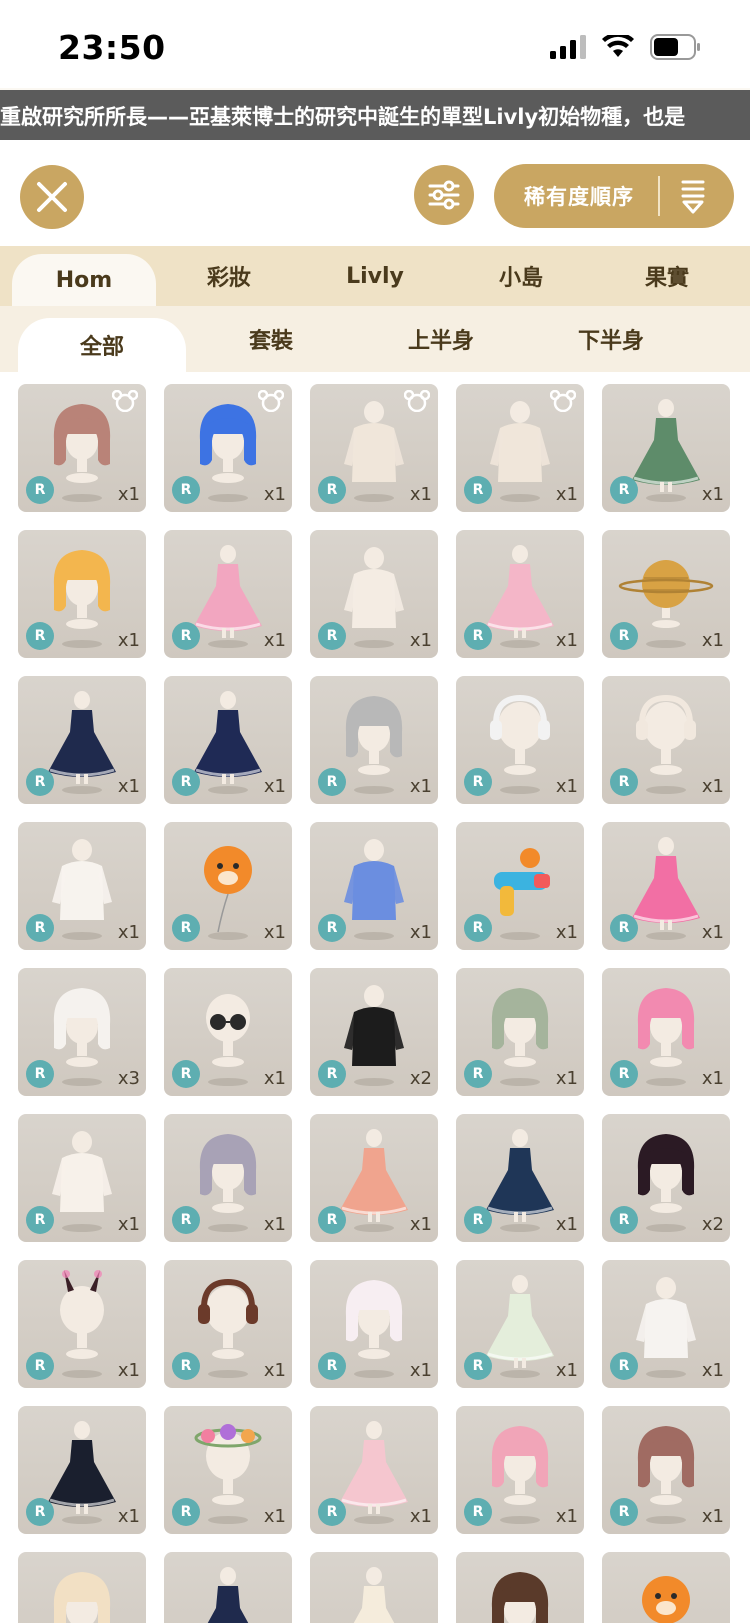 The image size is (750, 1623). Describe the element at coordinates (667, 276) in the screenshot. I see `tab-fruit: 果實` at that location.